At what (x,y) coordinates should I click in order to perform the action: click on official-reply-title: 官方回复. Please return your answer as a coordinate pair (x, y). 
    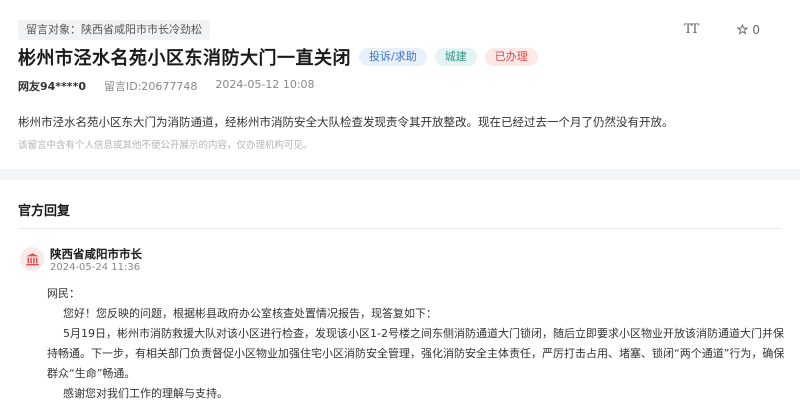
    Looking at the image, I should click on (44, 211).